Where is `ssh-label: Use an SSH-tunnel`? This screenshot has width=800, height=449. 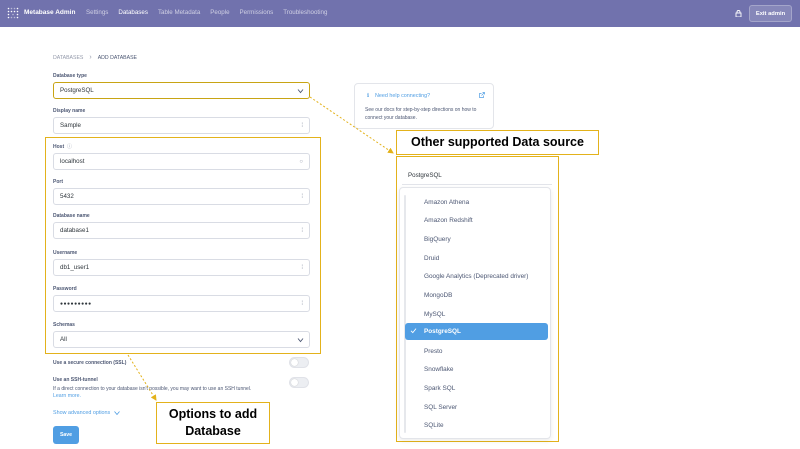
ssh-label: Use an SSH-tunnel is located at coordinates (75, 380).